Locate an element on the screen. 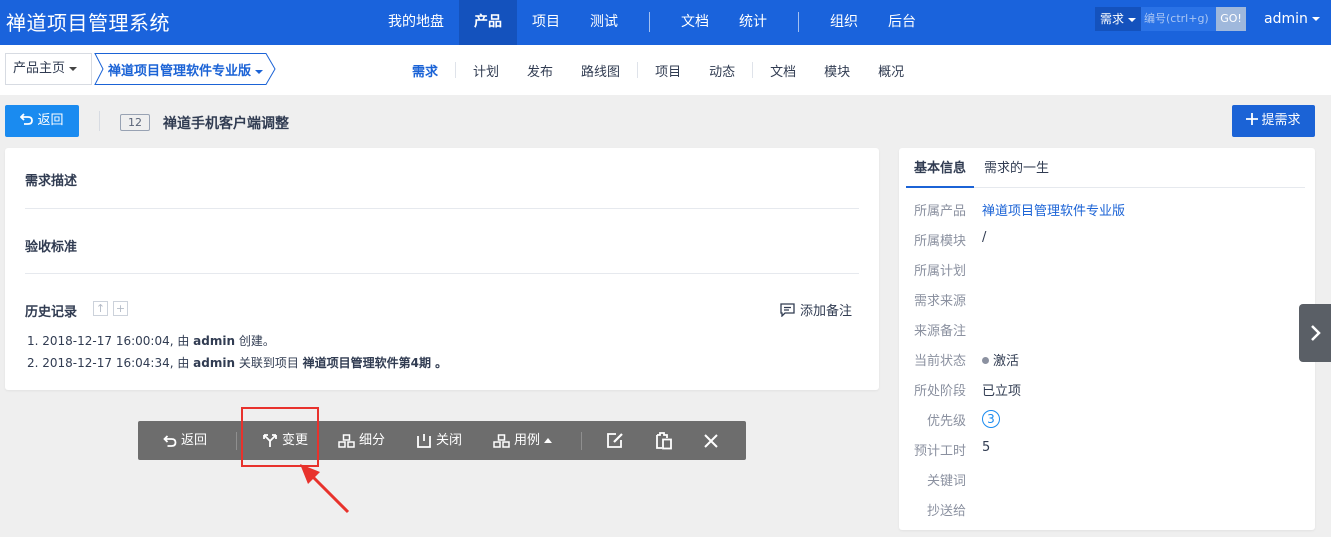 This screenshot has width=1331, height=537. main-nav-admin: 后台 is located at coordinates (902, 22).